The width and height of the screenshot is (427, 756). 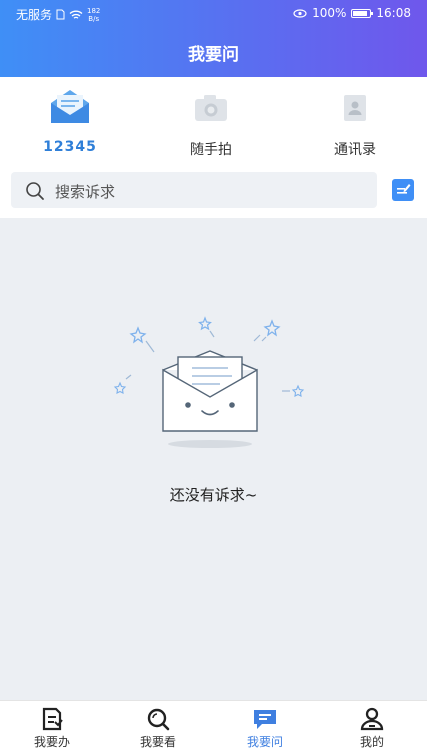 I want to click on edit-icon, so click(x=404, y=189).